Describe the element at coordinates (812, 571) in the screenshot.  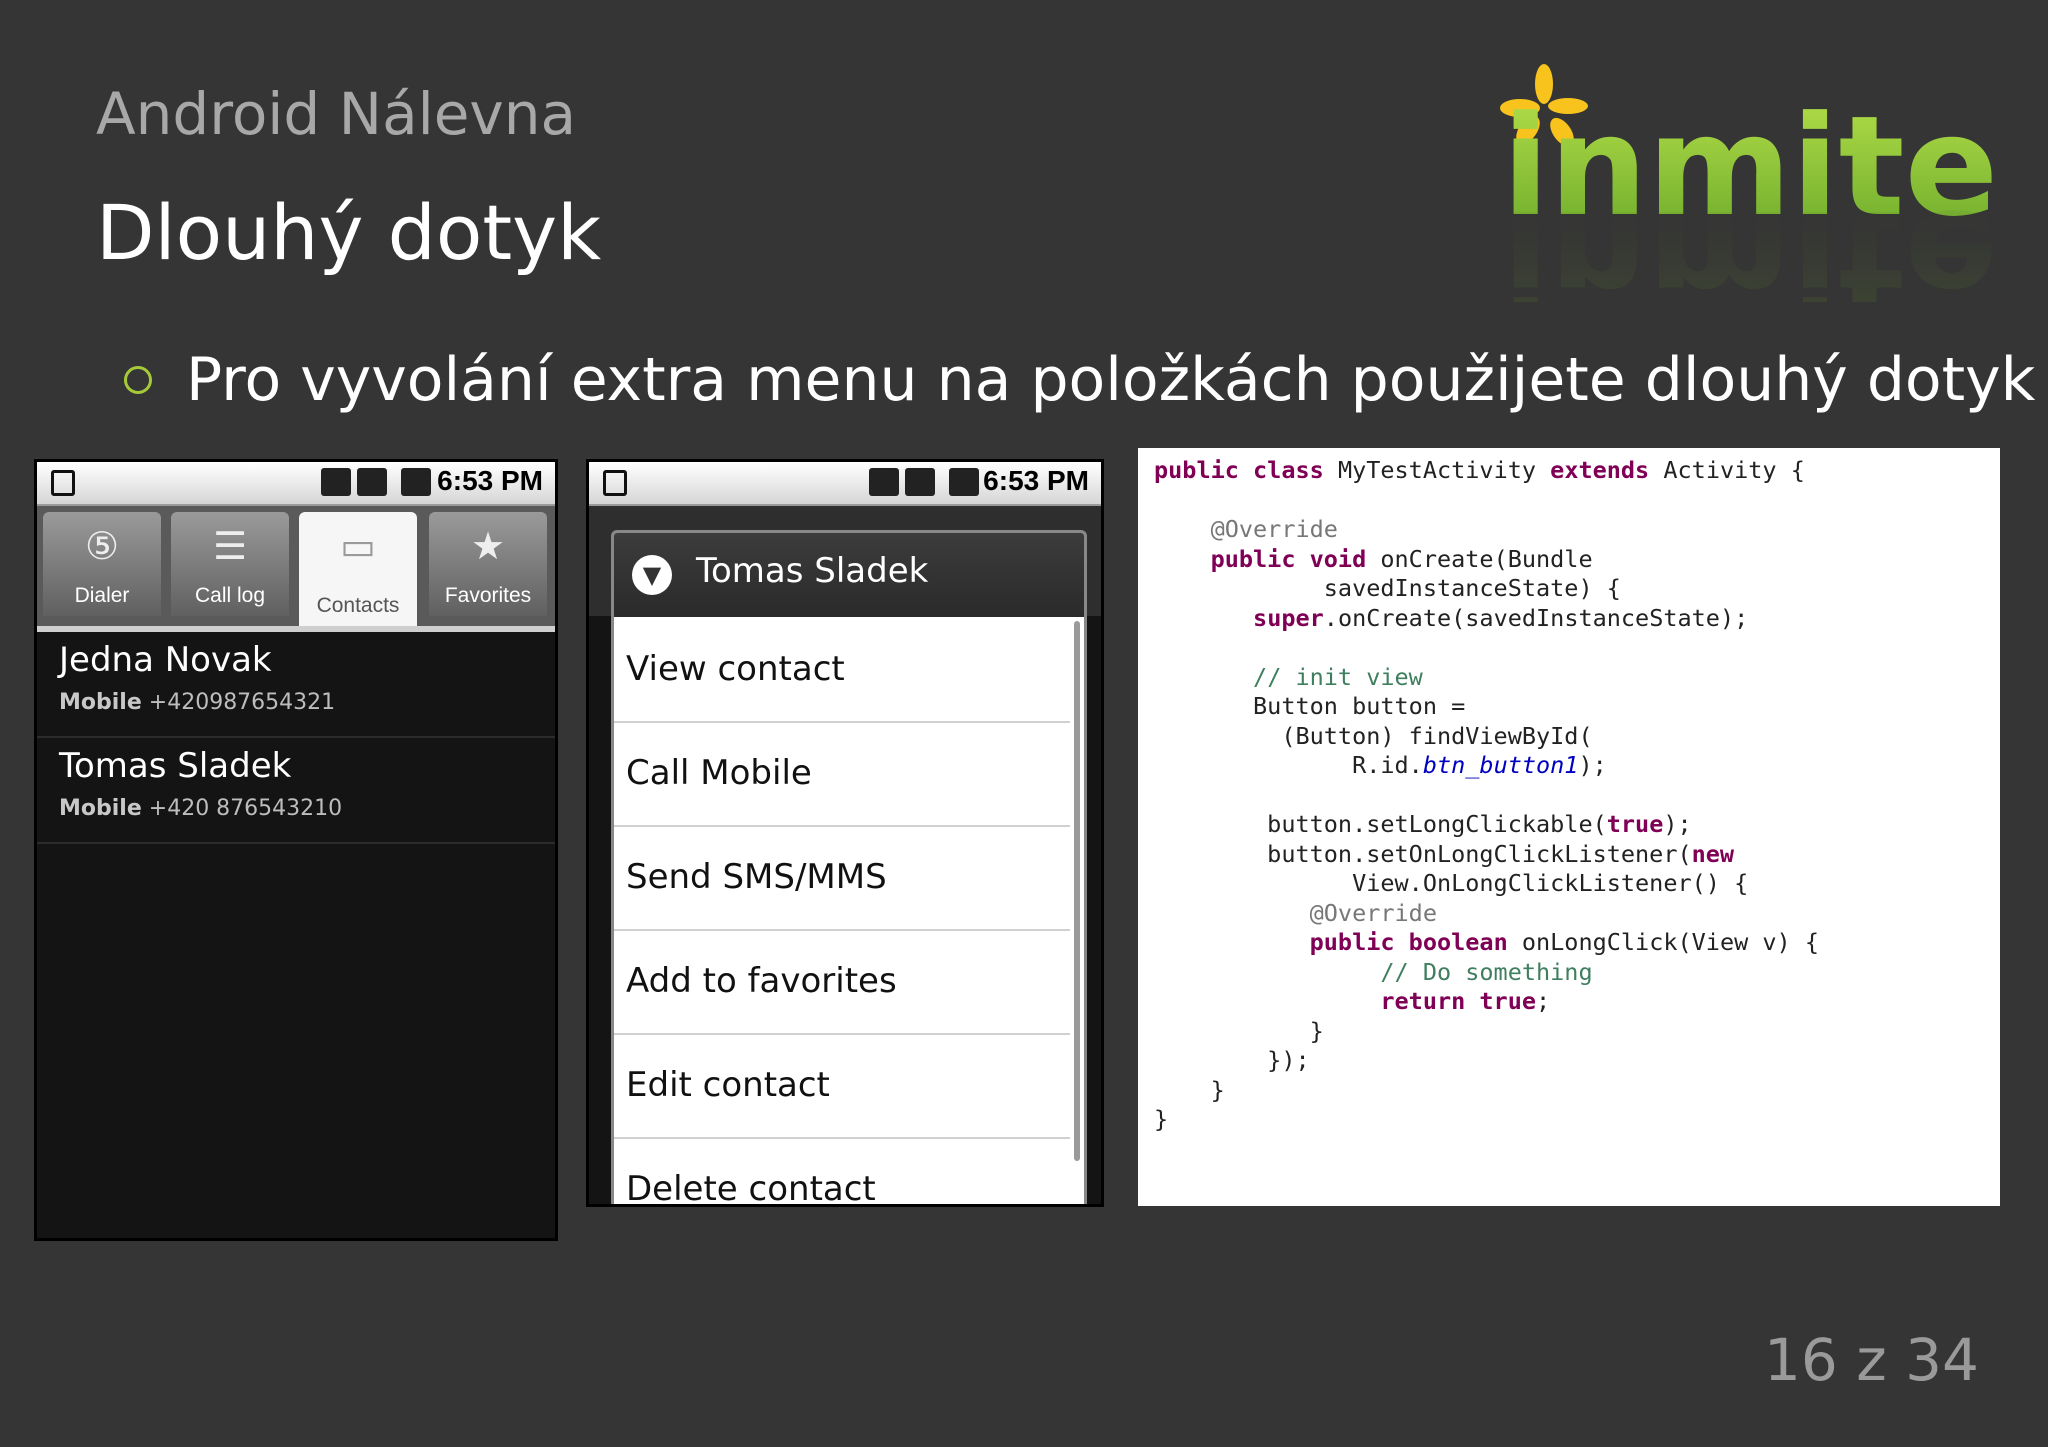
I see `dialog-title: Tomas Sladek` at that location.